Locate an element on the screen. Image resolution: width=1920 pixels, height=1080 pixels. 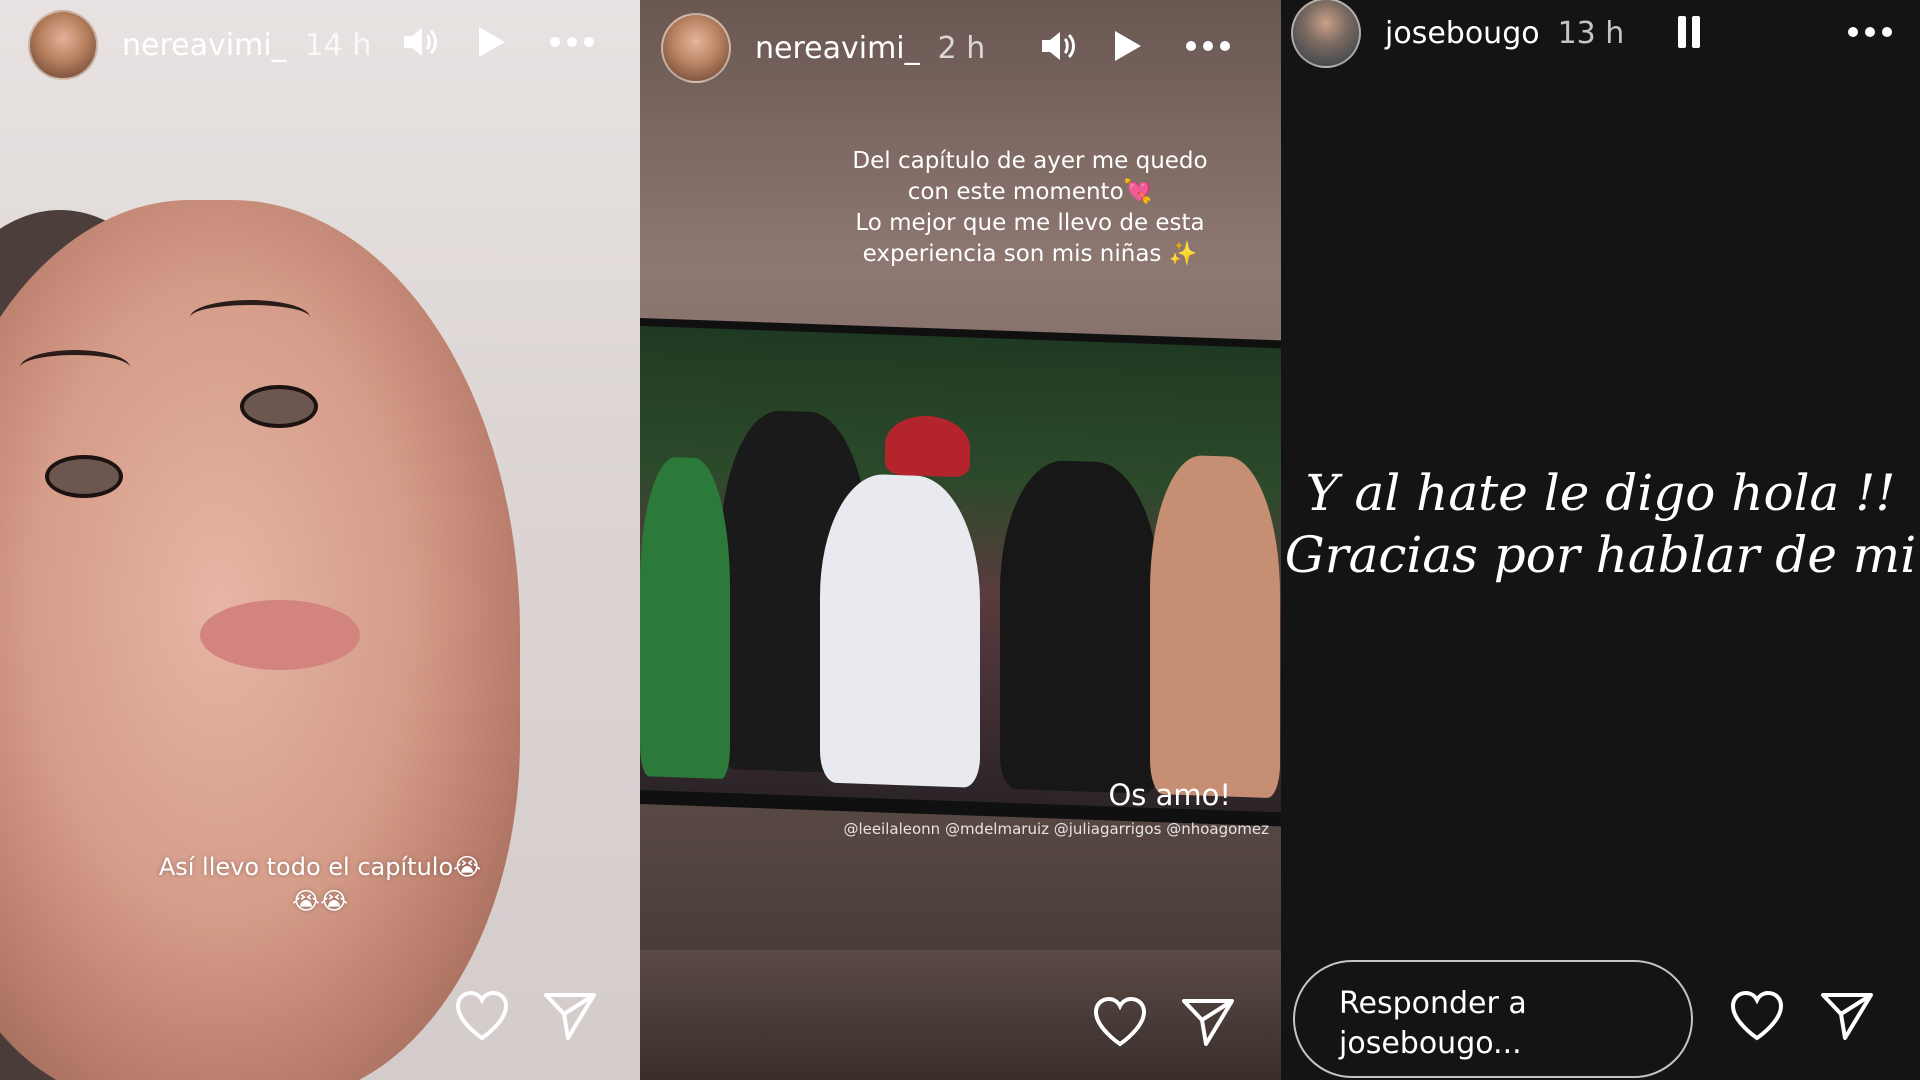
story-header: nereavimi_ 14 h is located at coordinates (320, 45).